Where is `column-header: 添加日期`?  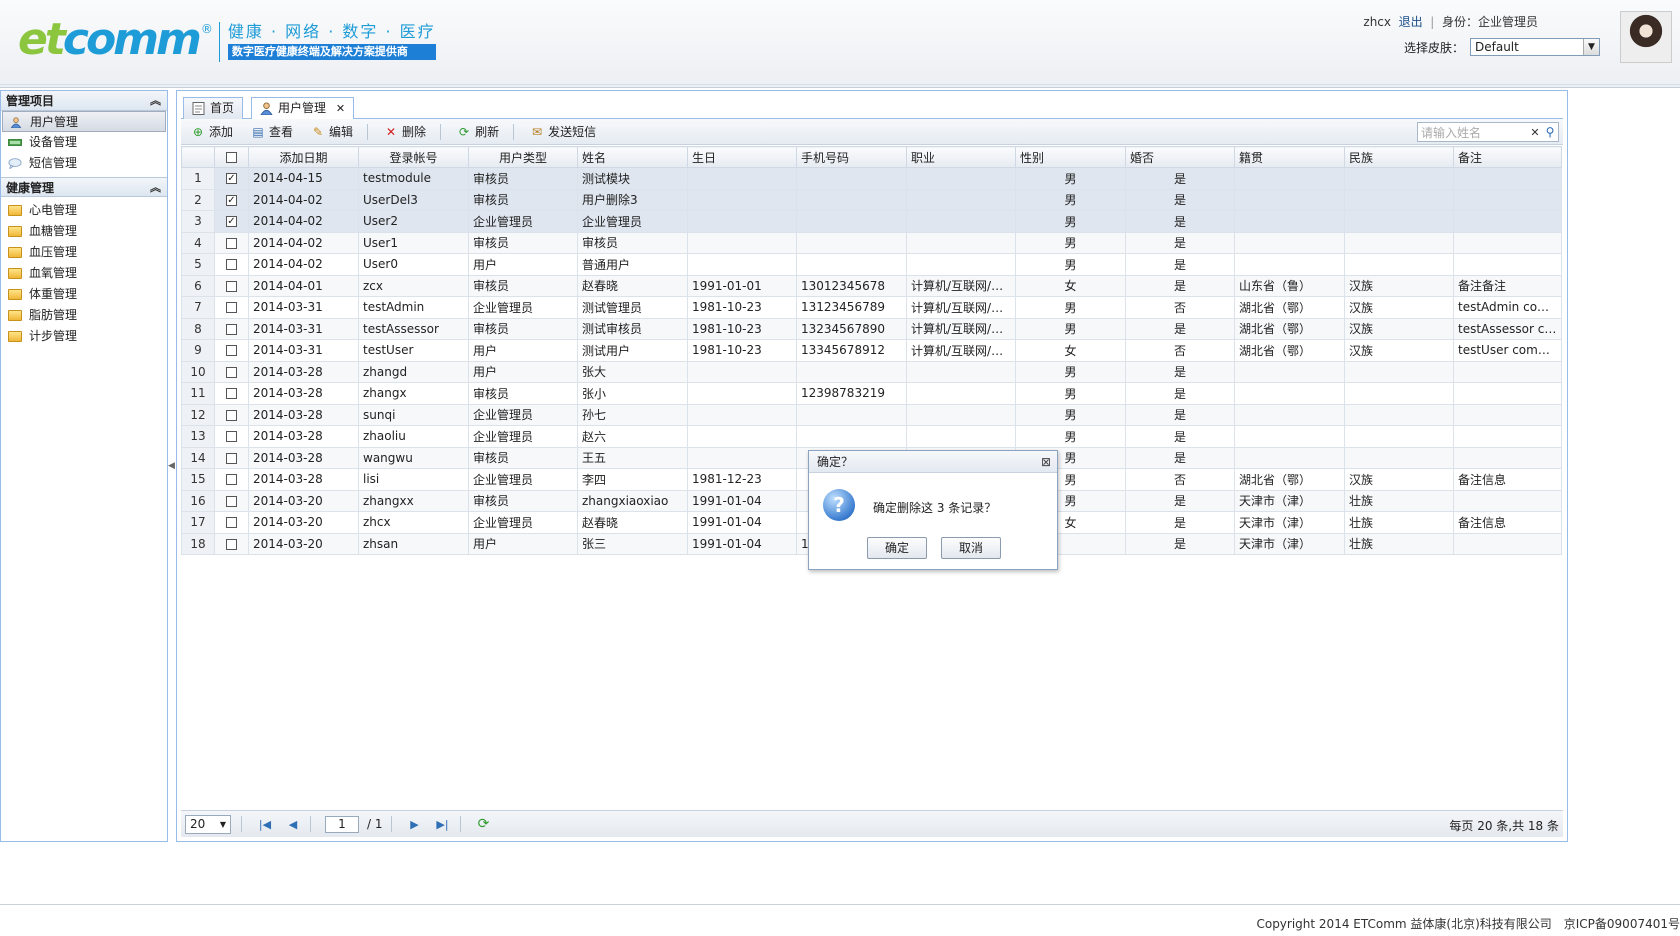
column-header: 添加日期 is located at coordinates (303, 157).